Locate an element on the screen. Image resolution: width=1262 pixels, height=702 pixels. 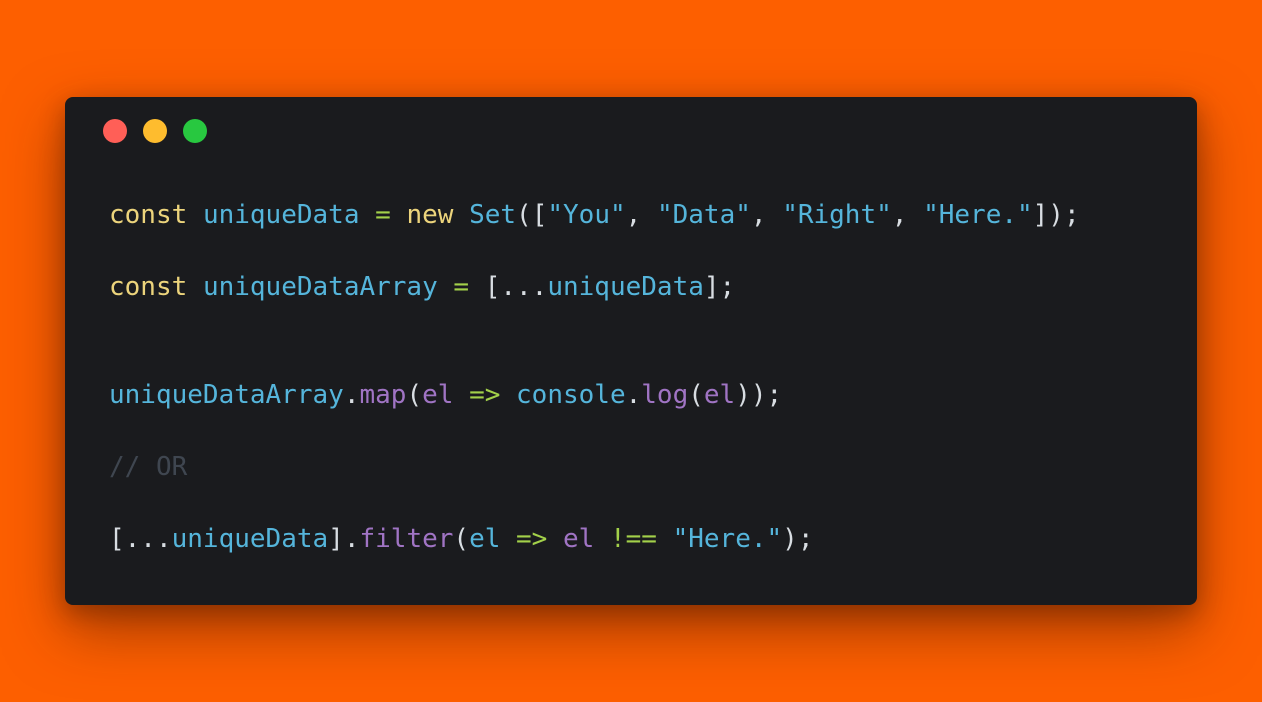
code-token-identifier: el is located at coordinates (485, 539).